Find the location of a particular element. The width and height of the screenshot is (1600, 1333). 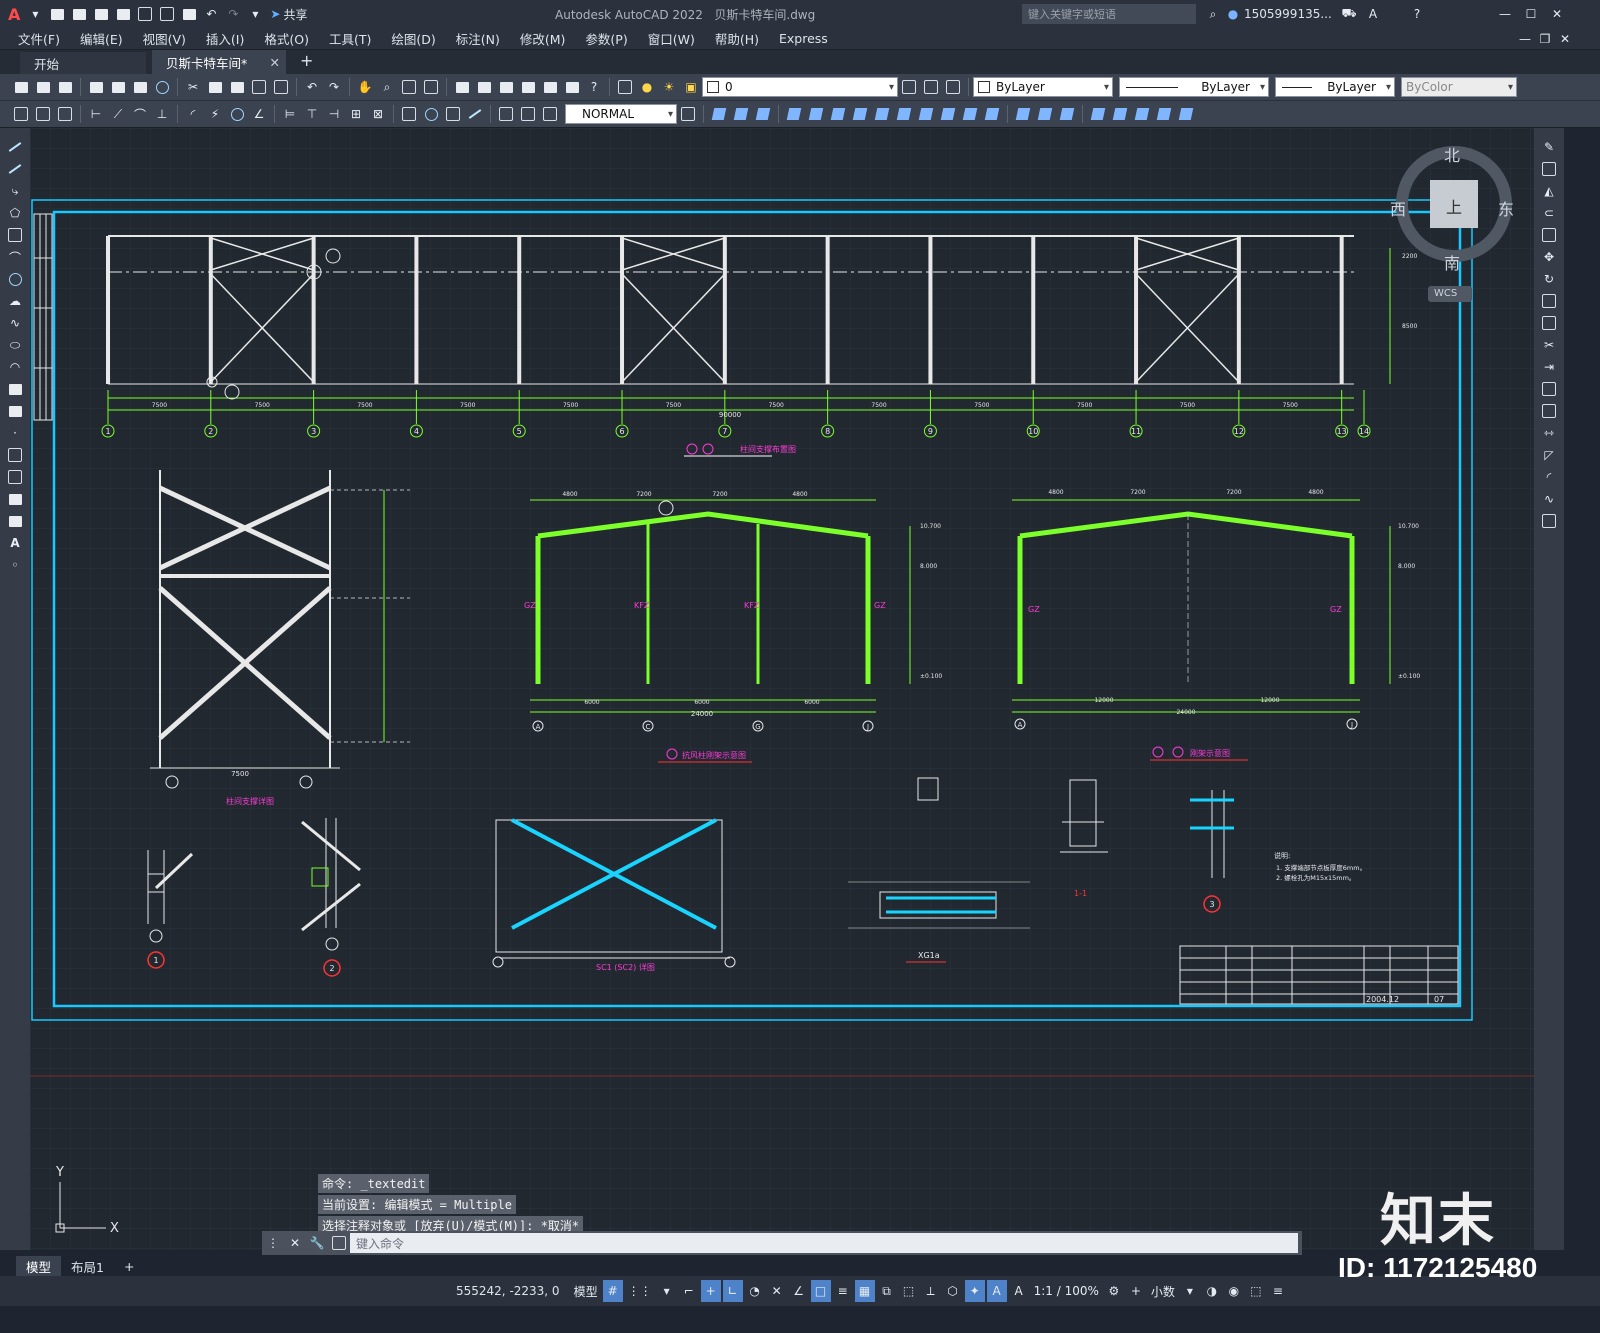

snap-dropdown-icon: ▾ is located at coordinates (667, 1291).